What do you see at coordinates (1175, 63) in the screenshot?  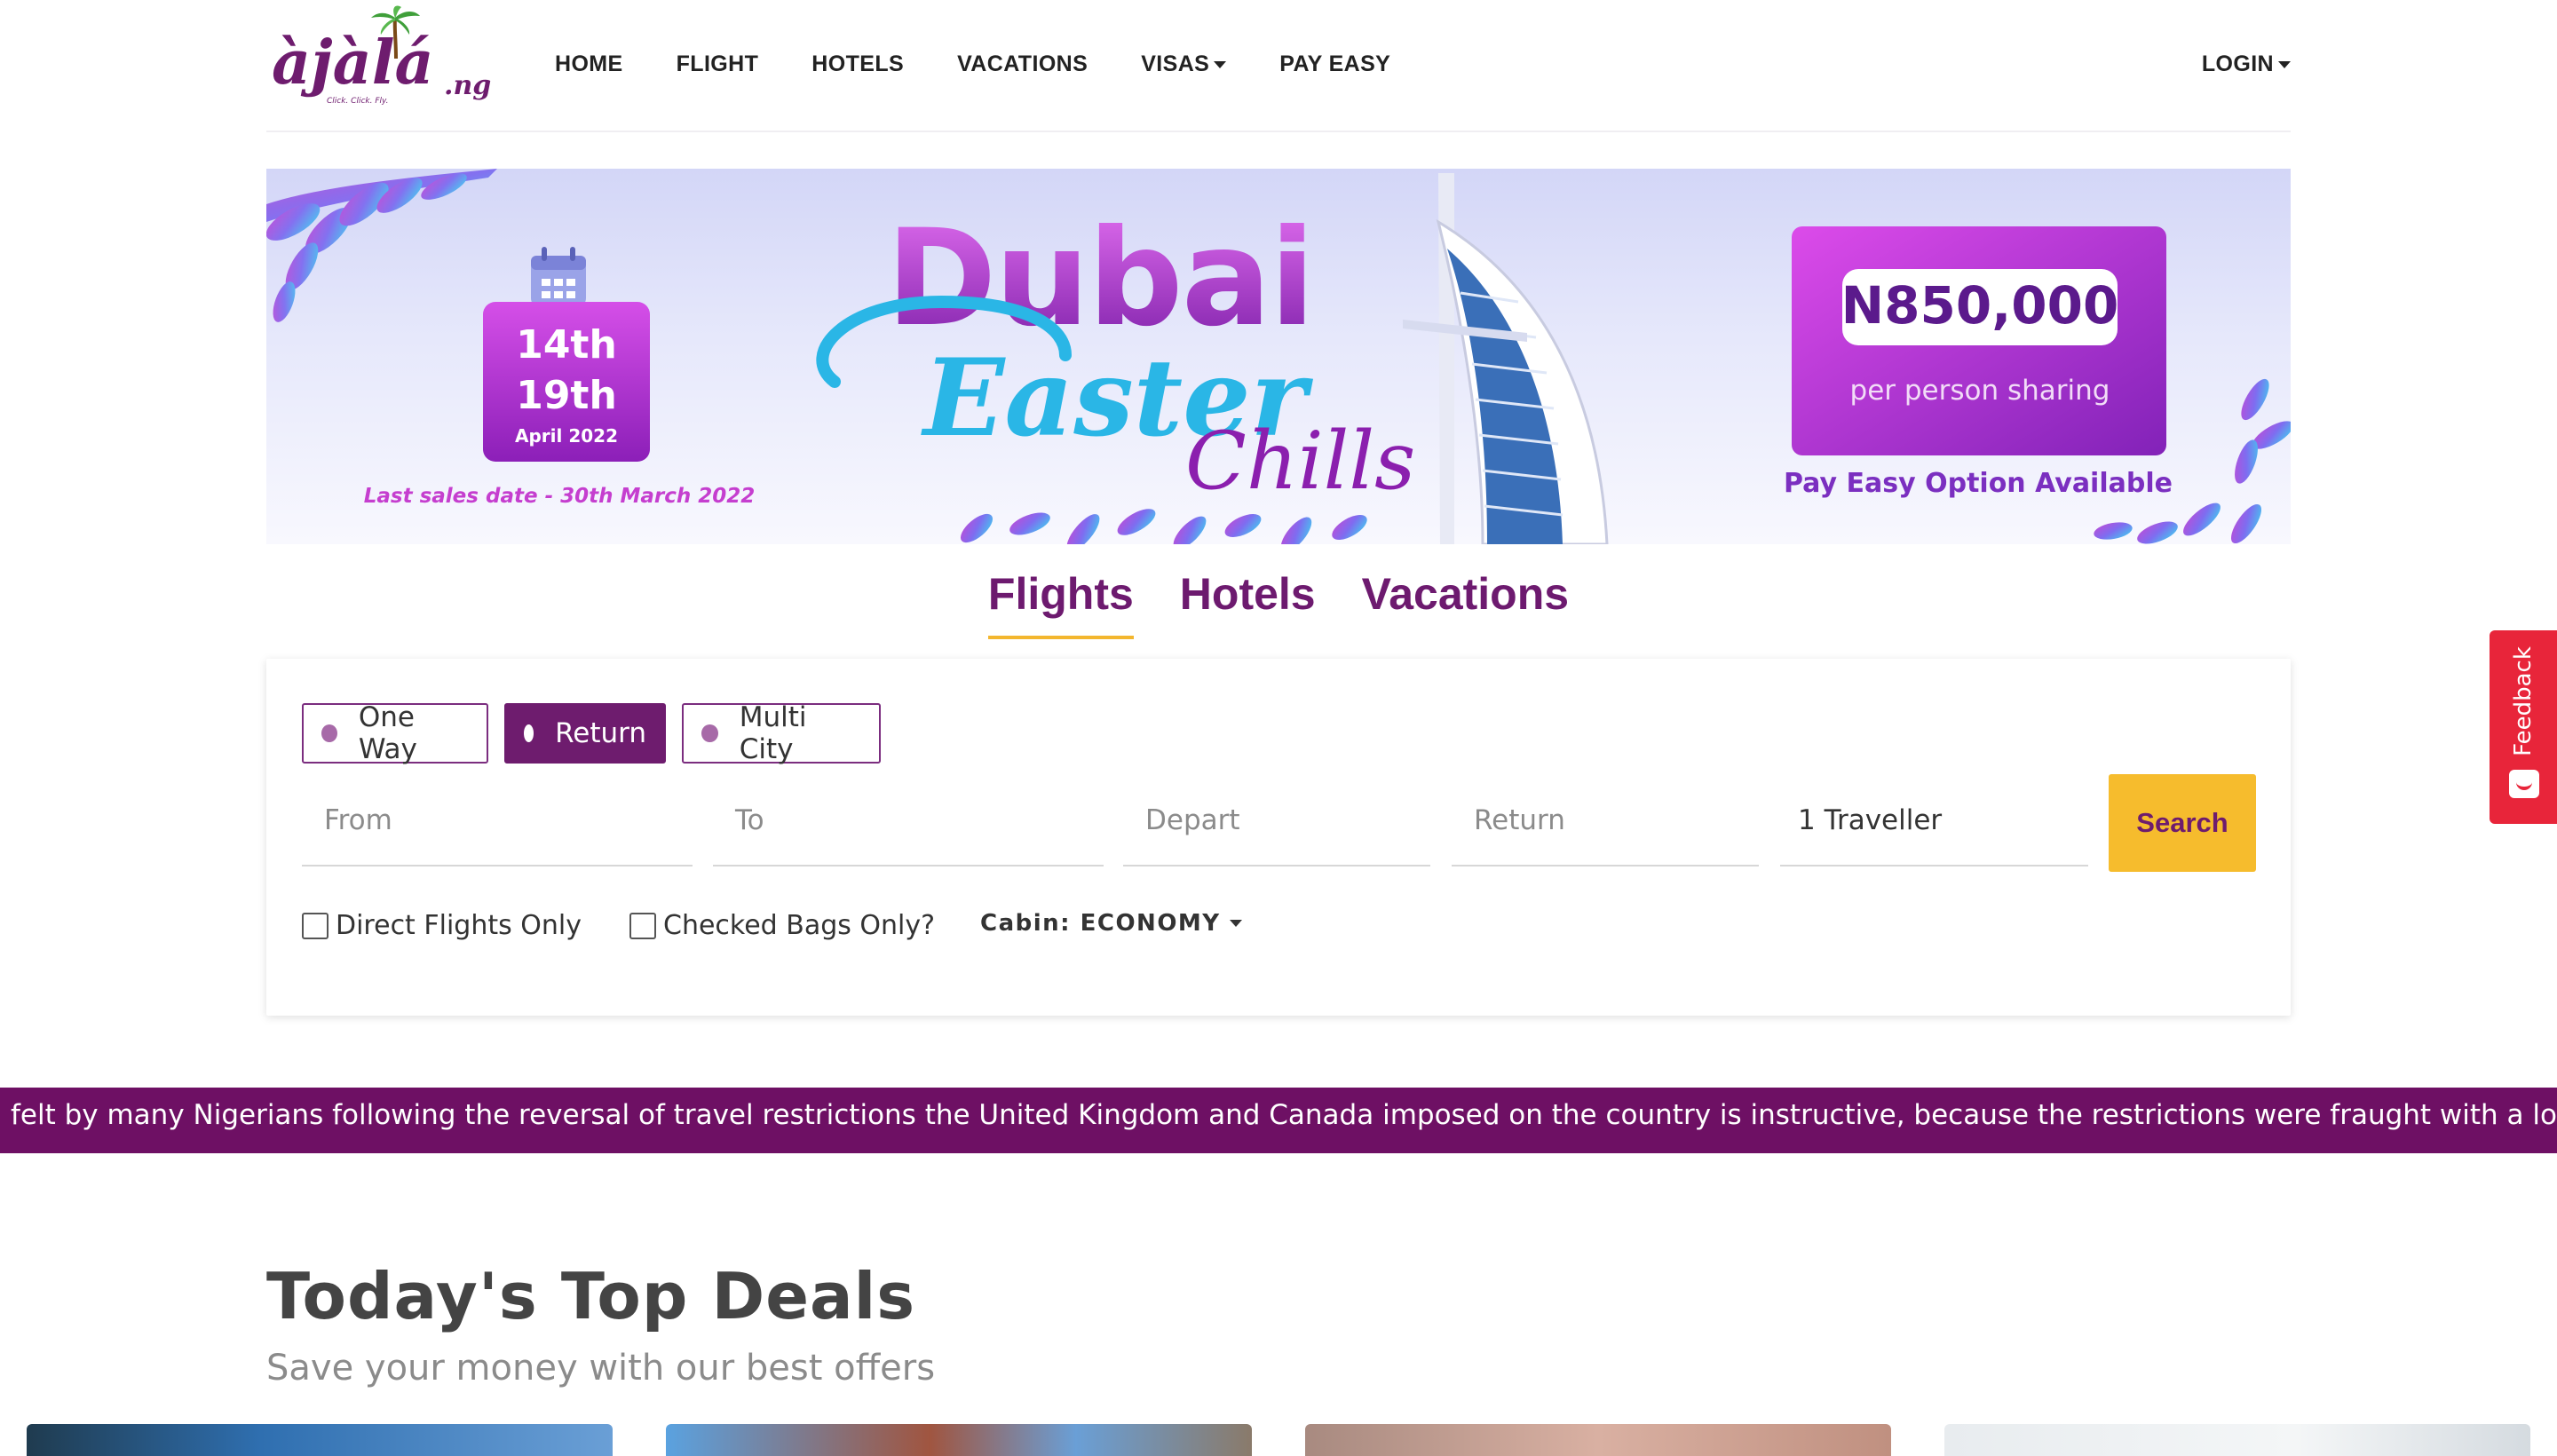 I see `nav-label: VISAS` at bounding box center [1175, 63].